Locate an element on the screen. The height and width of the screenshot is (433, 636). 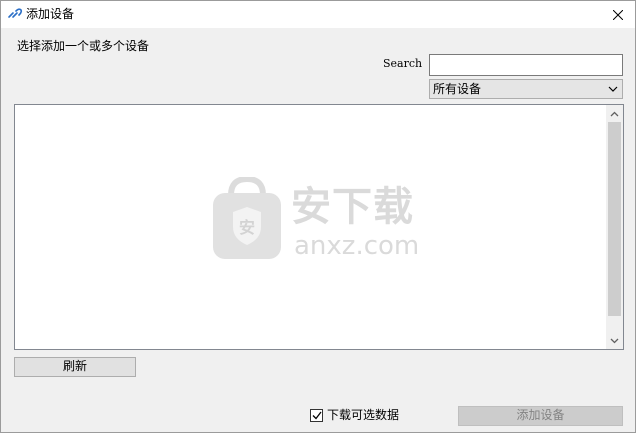
device-filter-dropdown: 所有设备 is located at coordinates (526, 89).